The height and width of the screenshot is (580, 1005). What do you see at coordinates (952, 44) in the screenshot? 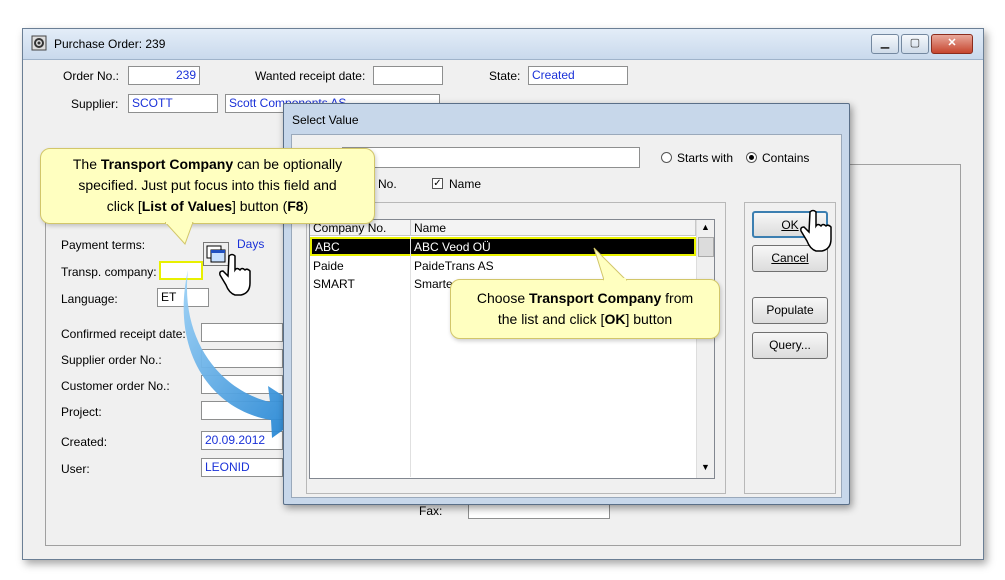
I see `close-button: ✕` at bounding box center [952, 44].